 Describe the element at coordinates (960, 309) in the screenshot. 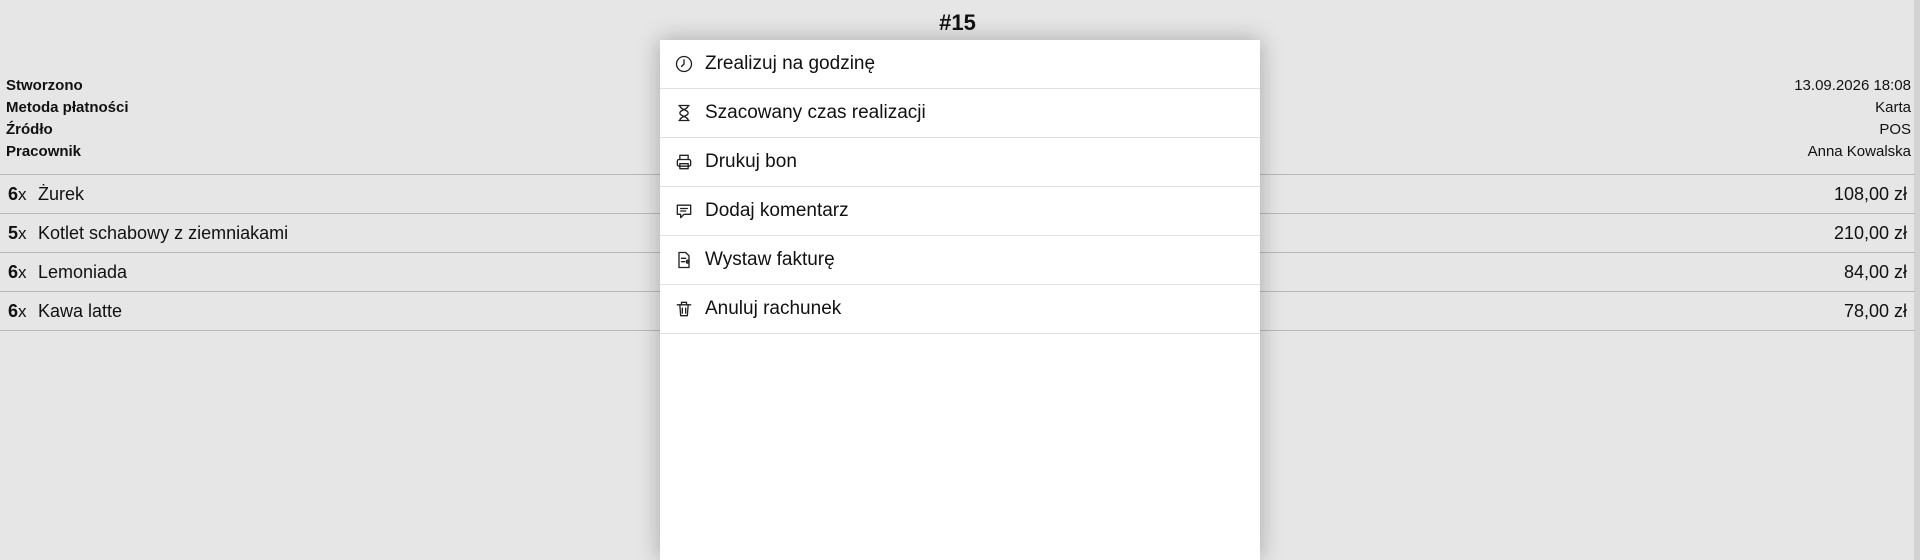

I see `menu-item-cancel-bill: Anuluj rachunek` at that location.